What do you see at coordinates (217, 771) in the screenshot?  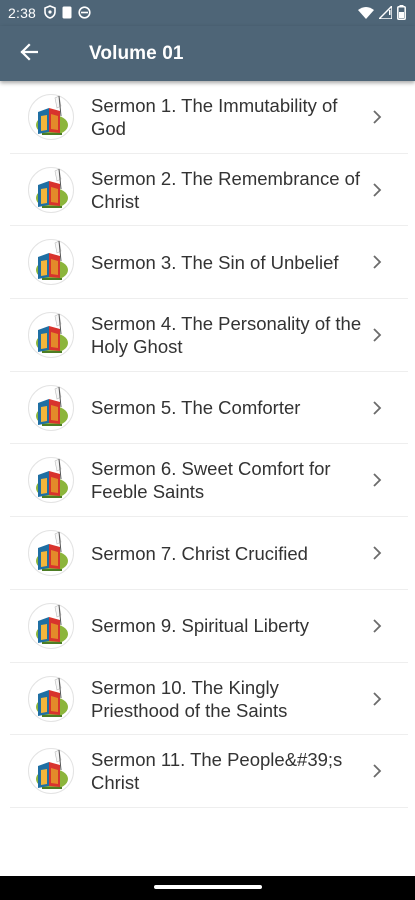 I see `sermon-title: Sermon 11. The People&#39;s Christ` at bounding box center [217, 771].